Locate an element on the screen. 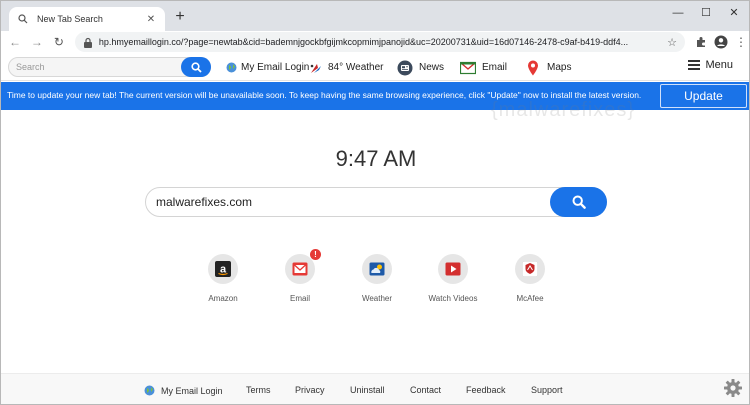 This screenshot has width=750, height=405. toolbar-link-weather: 84° Weather is located at coordinates (346, 67).